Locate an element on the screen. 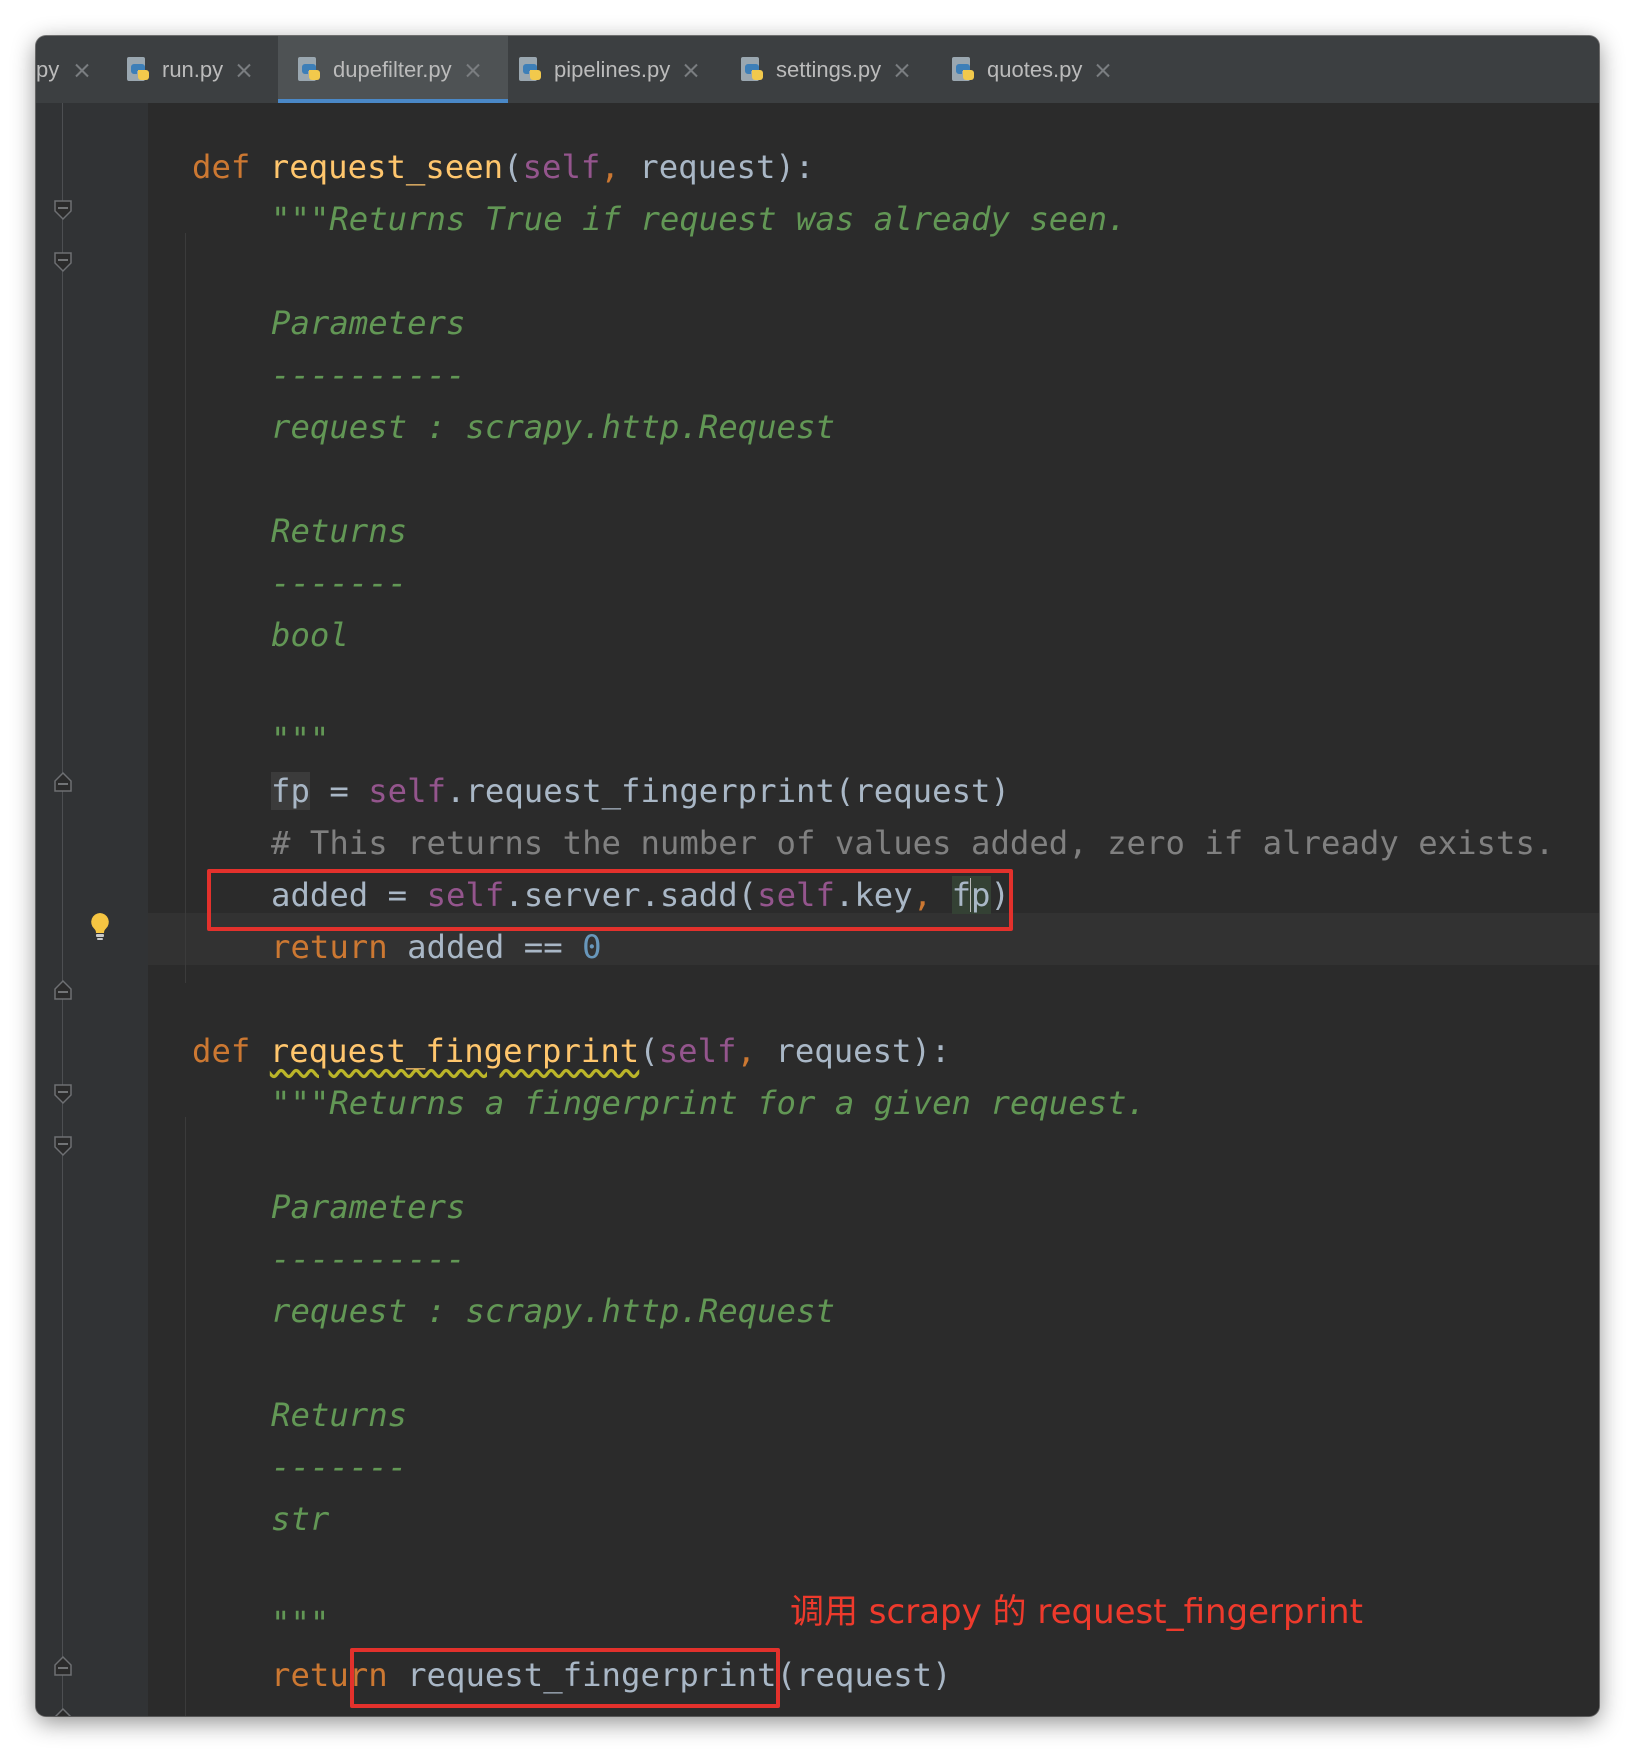 This screenshot has height=1754, width=1636. tab-label: run.py is located at coordinates (193, 69).